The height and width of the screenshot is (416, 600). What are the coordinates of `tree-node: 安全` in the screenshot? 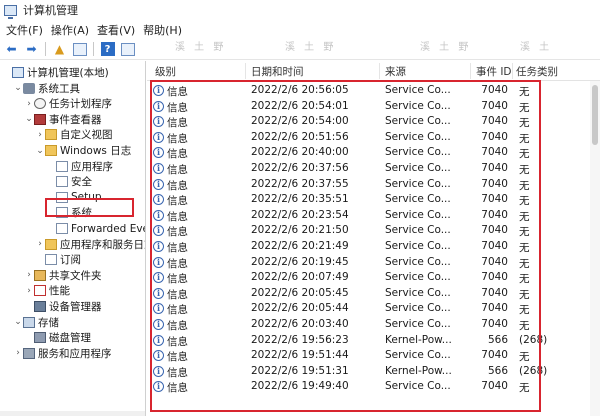 It's located at (69, 181).